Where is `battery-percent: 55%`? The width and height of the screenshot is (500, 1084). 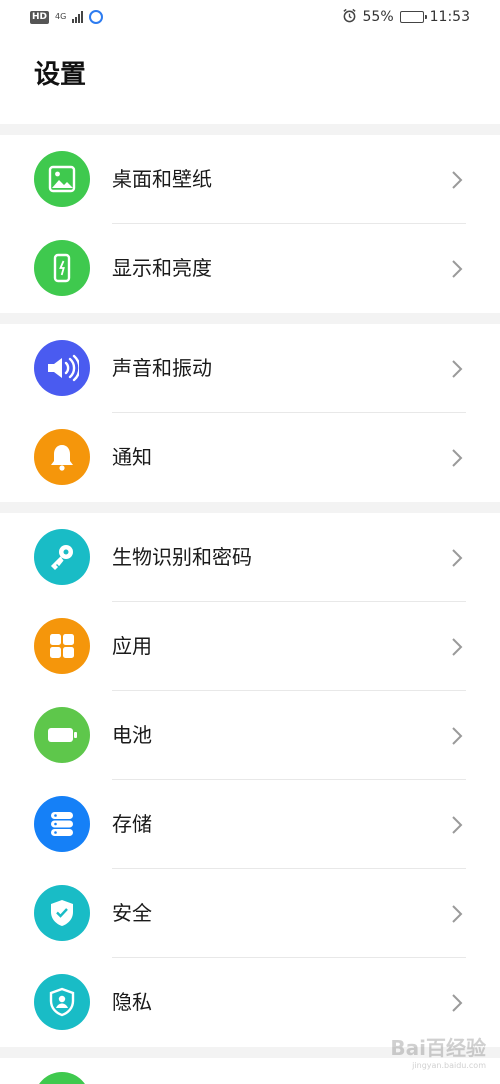
battery-percent: 55% is located at coordinates (378, 17).